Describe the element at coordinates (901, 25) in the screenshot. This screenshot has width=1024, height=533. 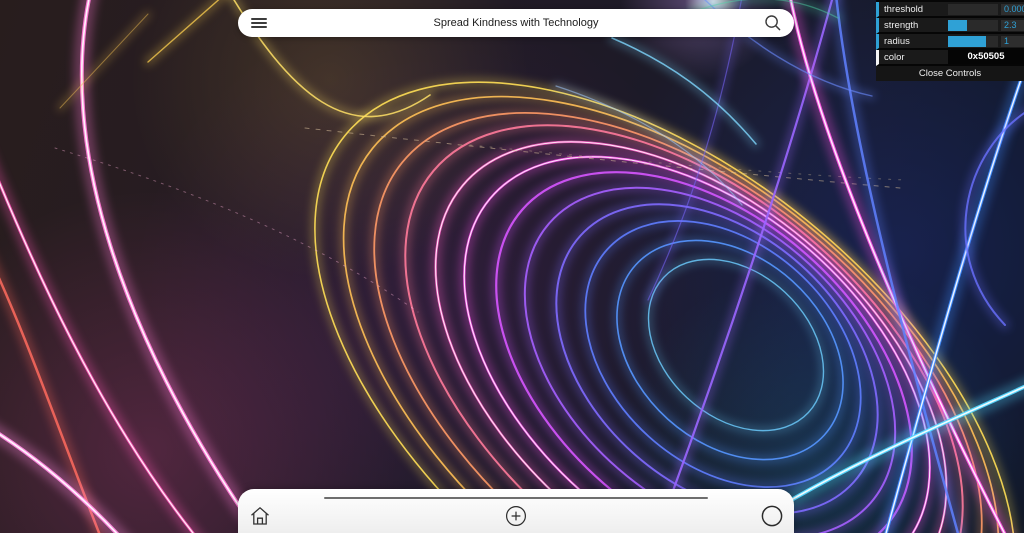
I see `control-label: strength` at that location.